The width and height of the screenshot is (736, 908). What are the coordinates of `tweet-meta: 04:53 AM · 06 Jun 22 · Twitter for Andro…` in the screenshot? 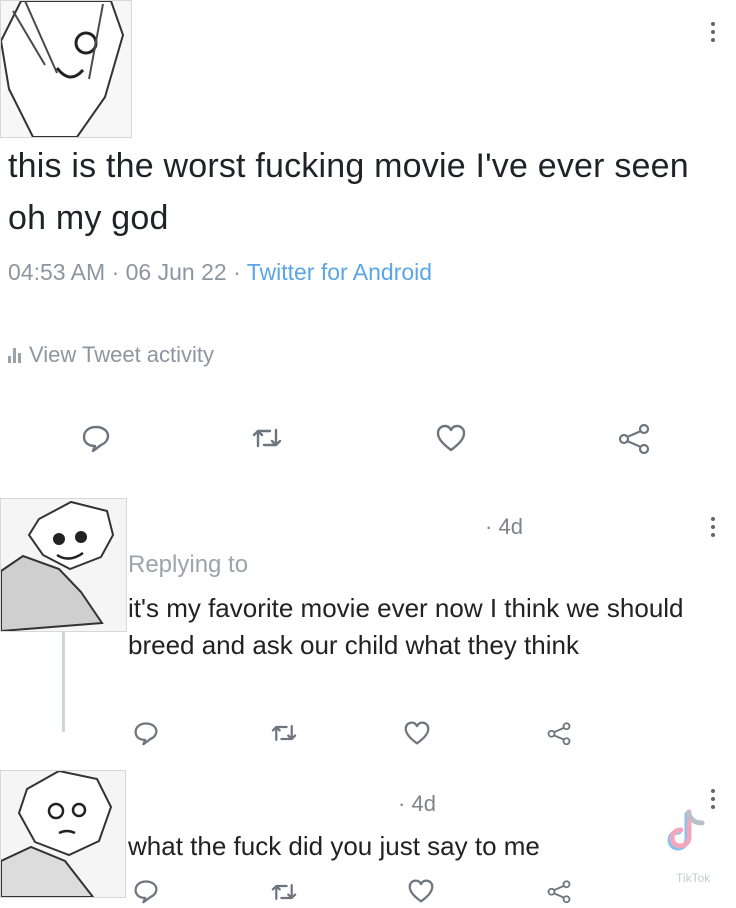 It's located at (220, 272).